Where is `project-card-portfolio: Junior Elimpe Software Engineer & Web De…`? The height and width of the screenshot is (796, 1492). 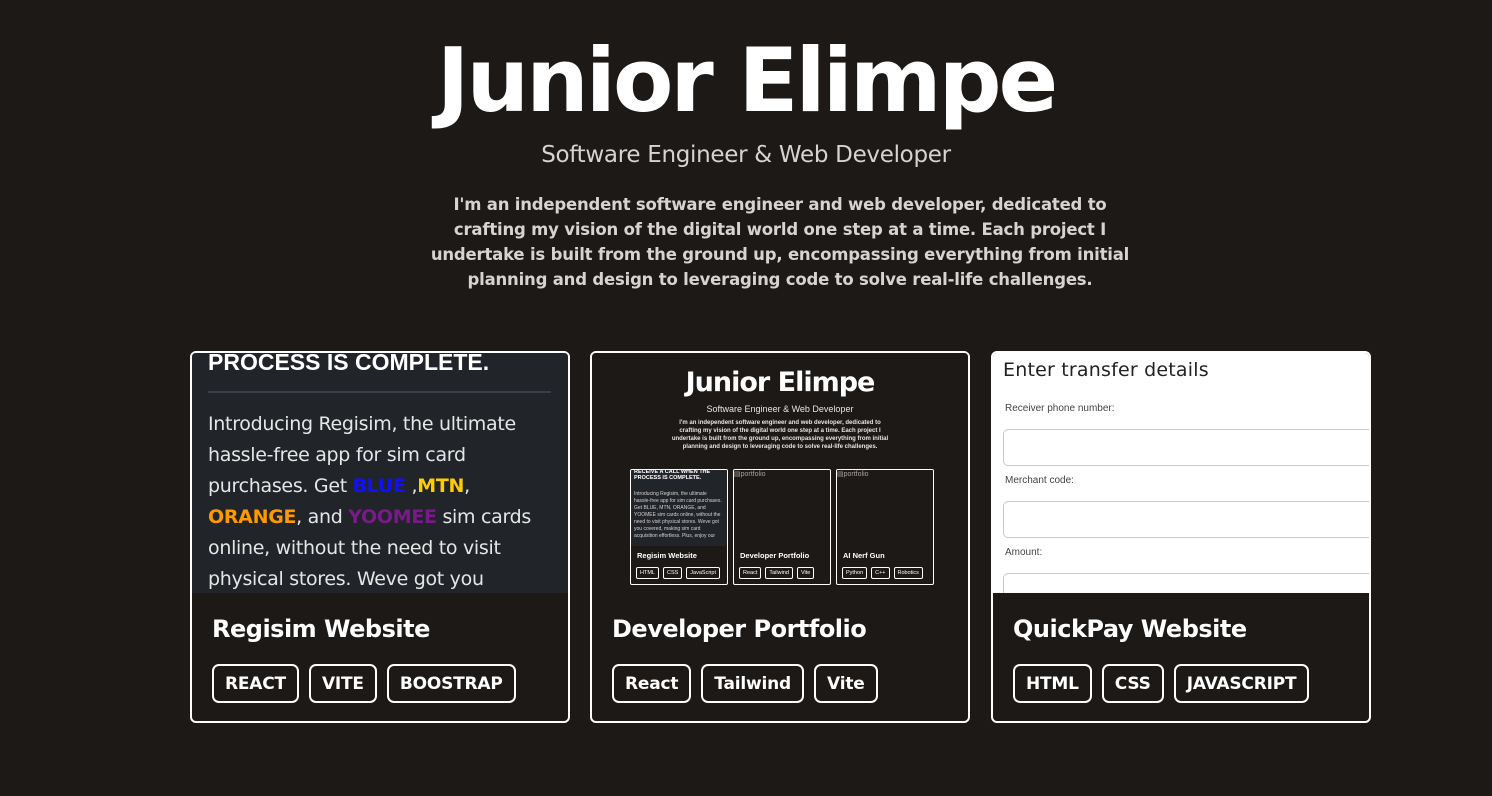
project-card-portfolio: Junior Elimpe Software Engineer & Web De… is located at coordinates (780, 537).